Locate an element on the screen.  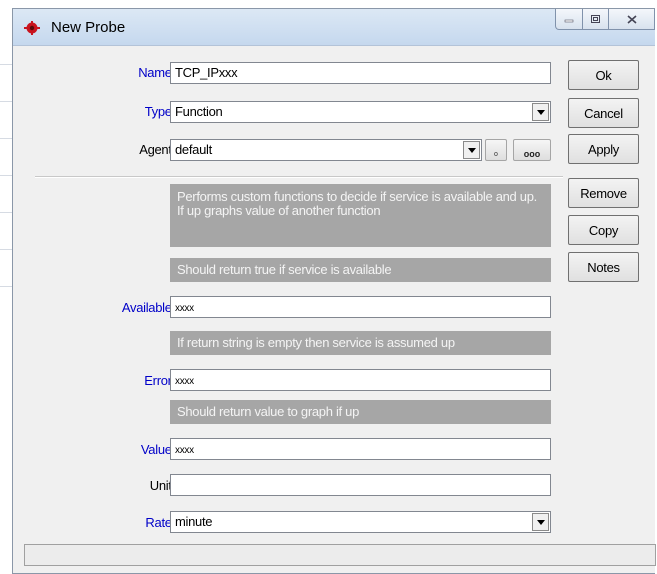
red-gear-icon is located at coordinates (32, 28).